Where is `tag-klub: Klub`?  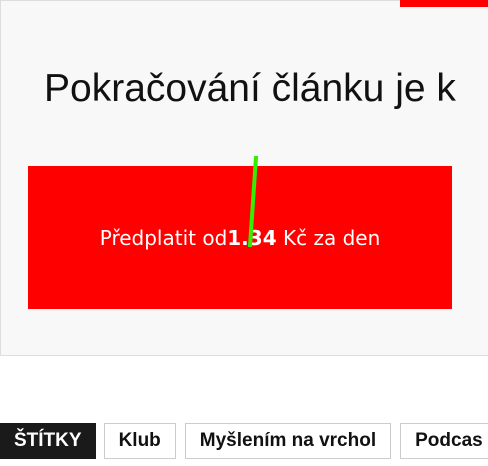 tag-klub: Klub is located at coordinates (139, 441).